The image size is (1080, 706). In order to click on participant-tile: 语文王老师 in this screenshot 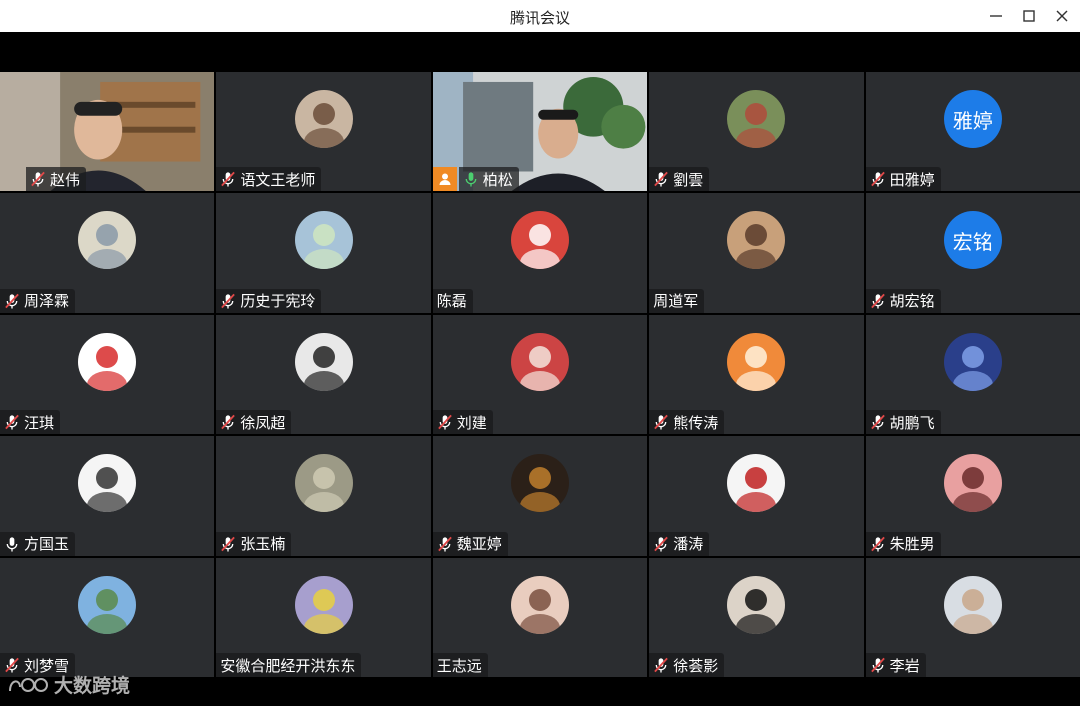, I will do `click(323, 132)`.